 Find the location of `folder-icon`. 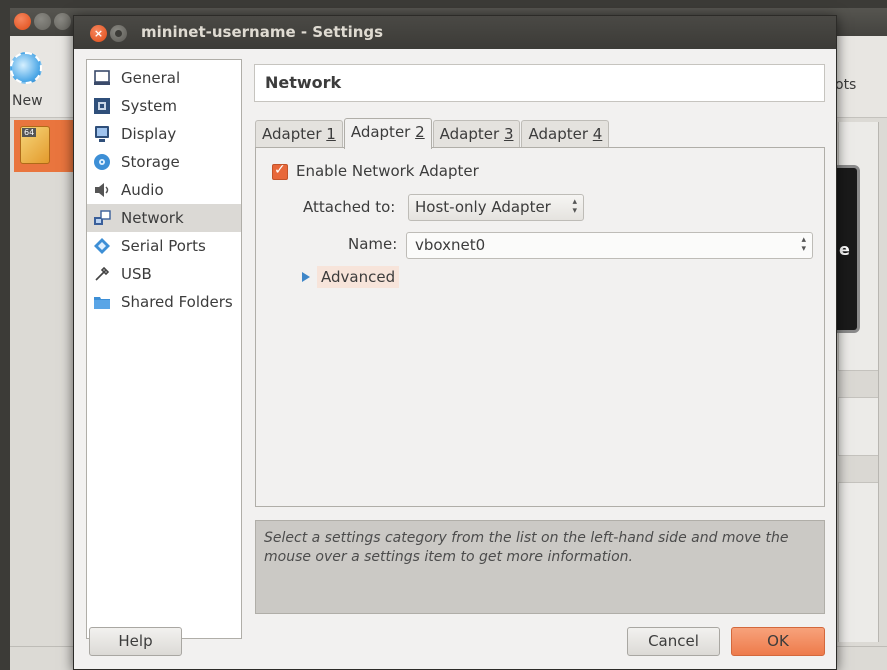

folder-icon is located at coordinates (102, 302).